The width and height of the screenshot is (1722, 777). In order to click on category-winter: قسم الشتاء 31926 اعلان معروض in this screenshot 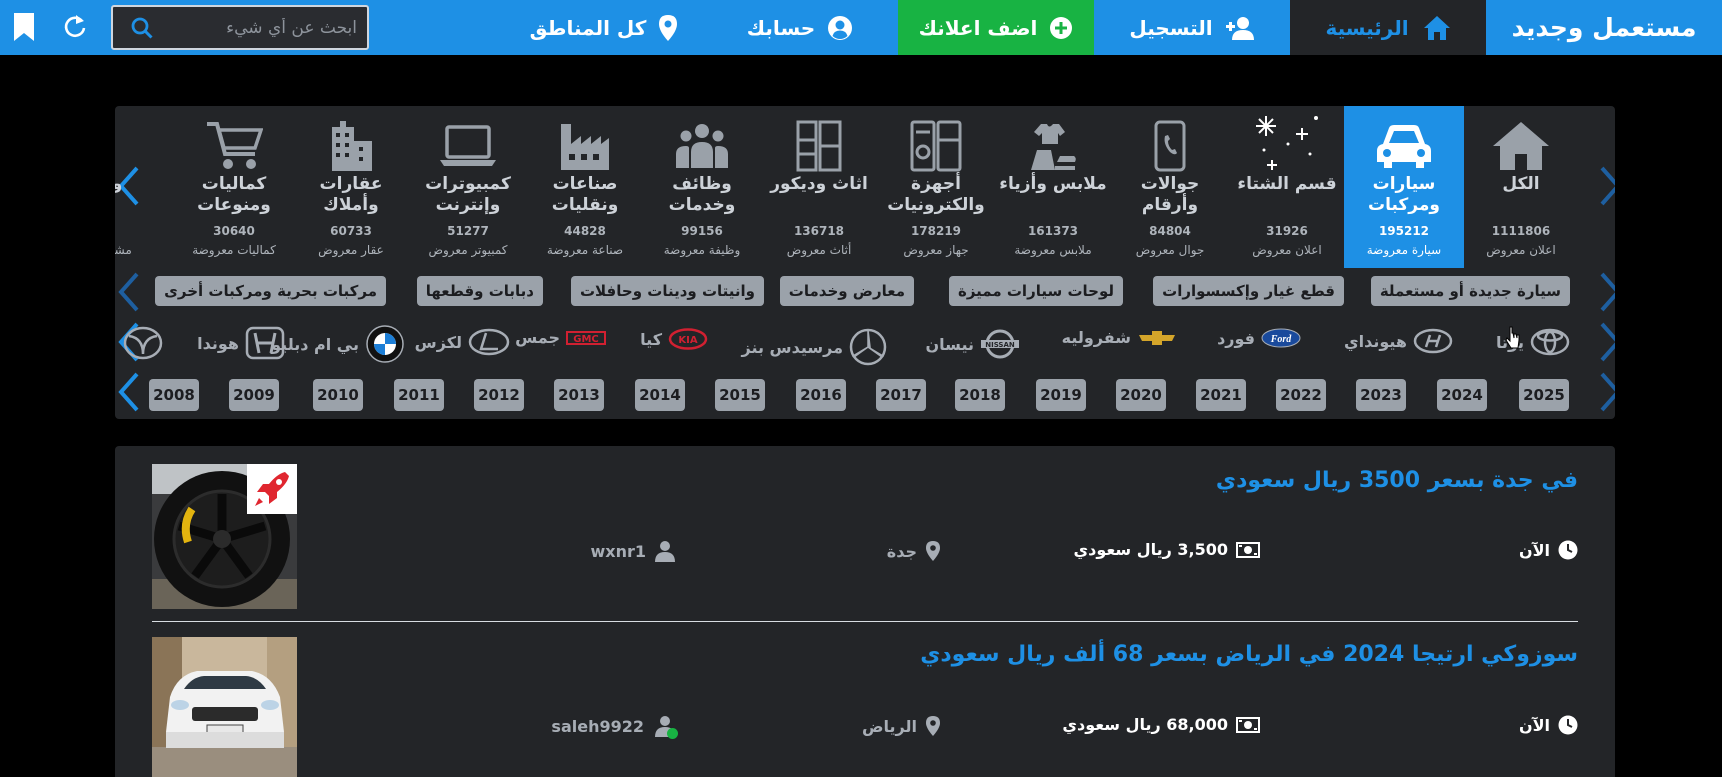, I will do `click(1287, 187)`.